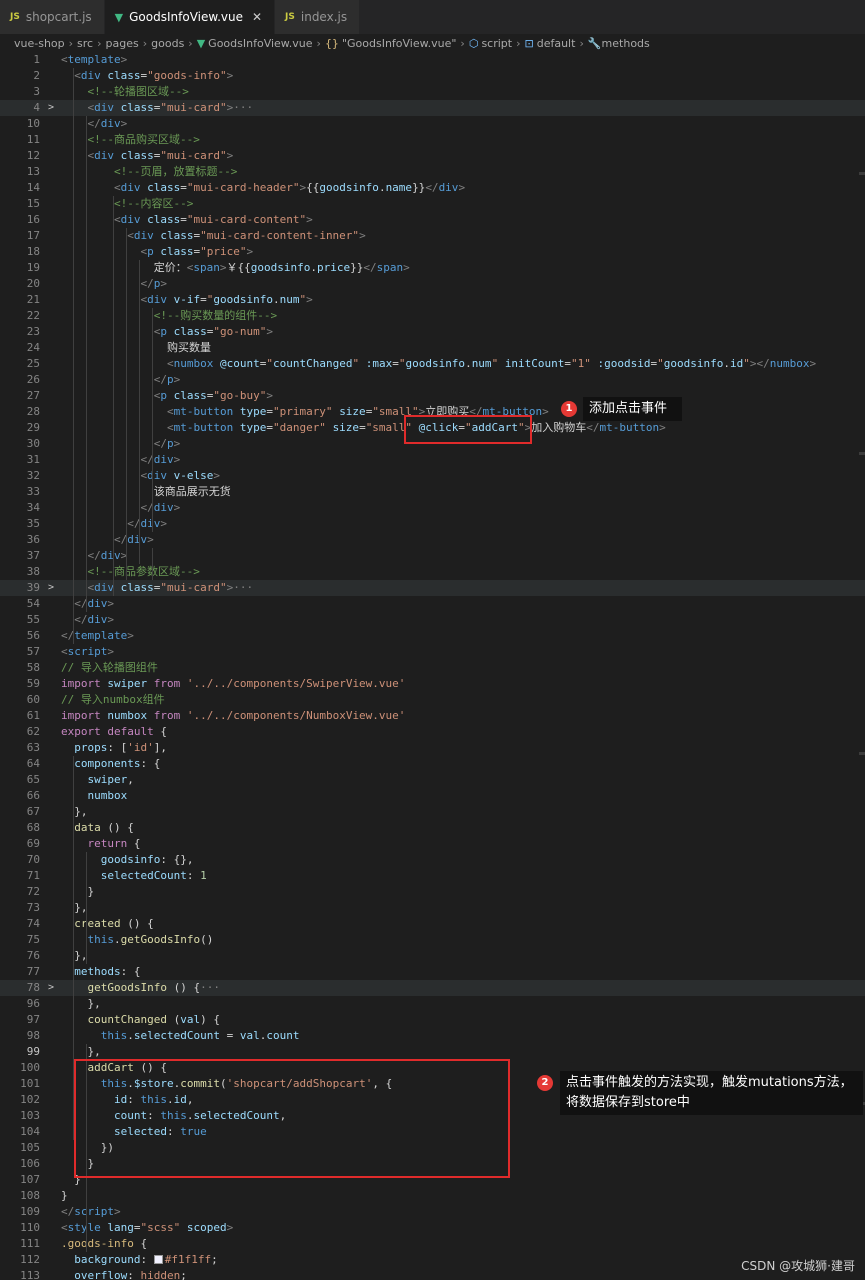  Describe the element at coordinates (432, 156) in the screenshot. I see `code-line: 12 <div class="mui-card">` at that location.